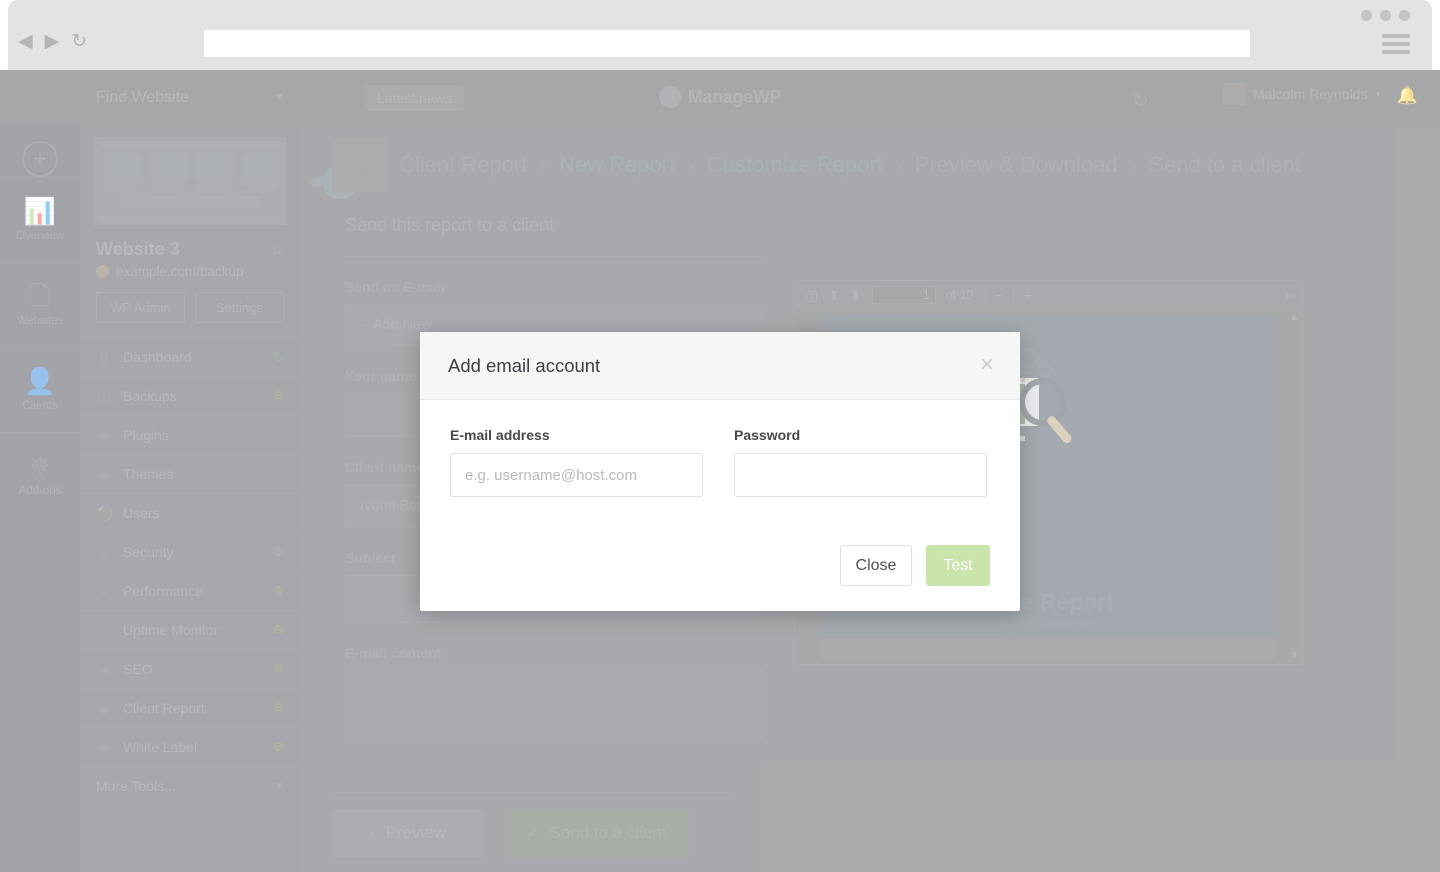 This screenshot has width=1440, height=872. I want to click on email-field-group: E-mail address, so click(576, 462).